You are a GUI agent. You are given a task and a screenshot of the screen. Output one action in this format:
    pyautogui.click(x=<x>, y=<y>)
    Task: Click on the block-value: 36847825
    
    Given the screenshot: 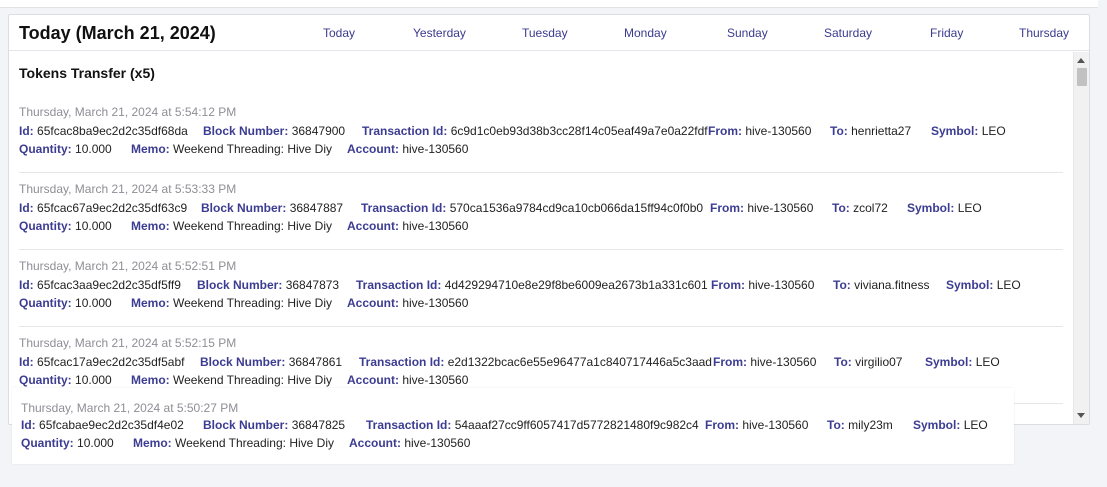 What is the action you would take?
    pyautogui.click(x=318, y=425)
    